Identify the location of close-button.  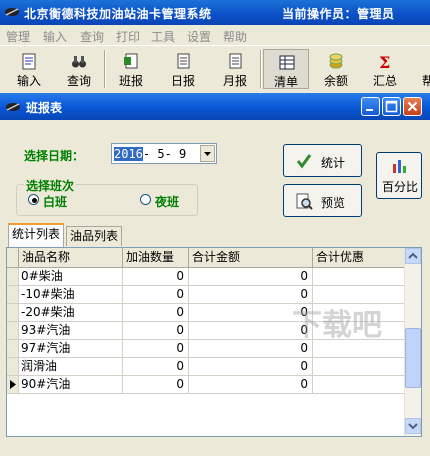
(412, 106).